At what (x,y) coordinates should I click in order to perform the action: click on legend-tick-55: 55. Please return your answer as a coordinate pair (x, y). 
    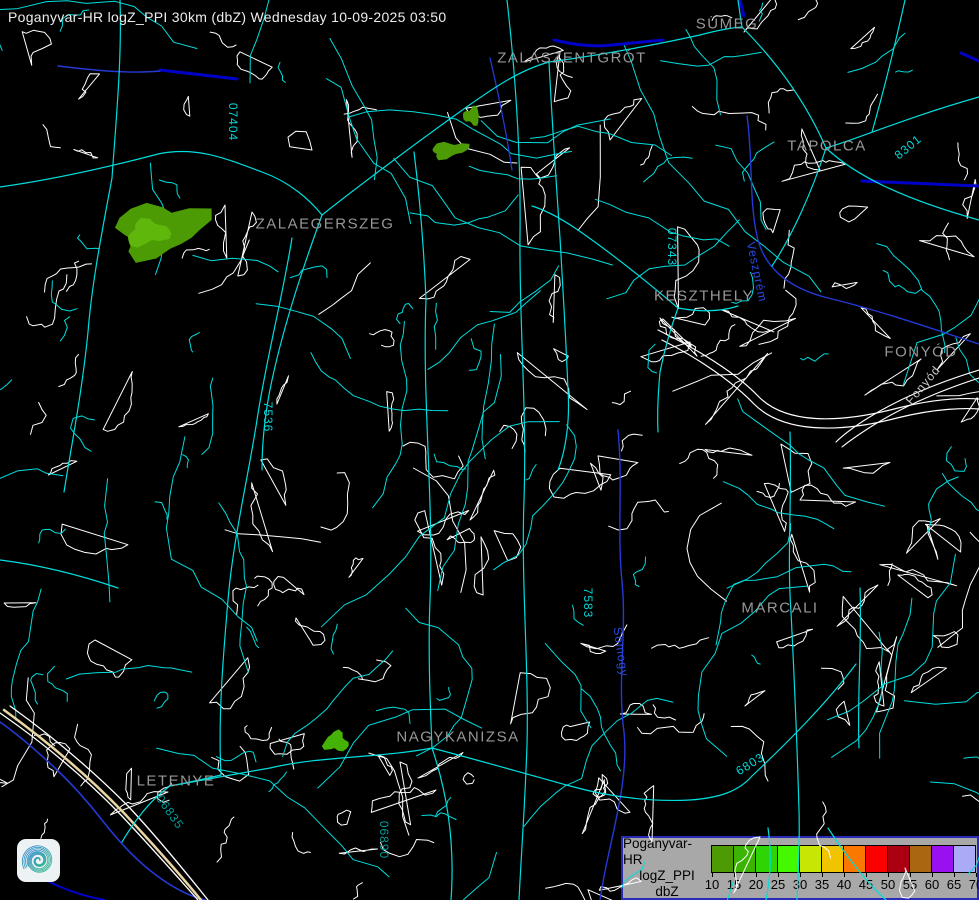
    Looking at the image, I should click on (910, 884).